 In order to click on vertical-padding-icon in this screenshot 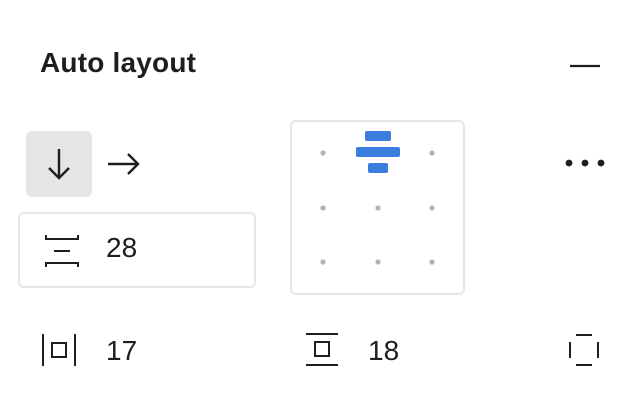, I will do `click(322, 350)`.